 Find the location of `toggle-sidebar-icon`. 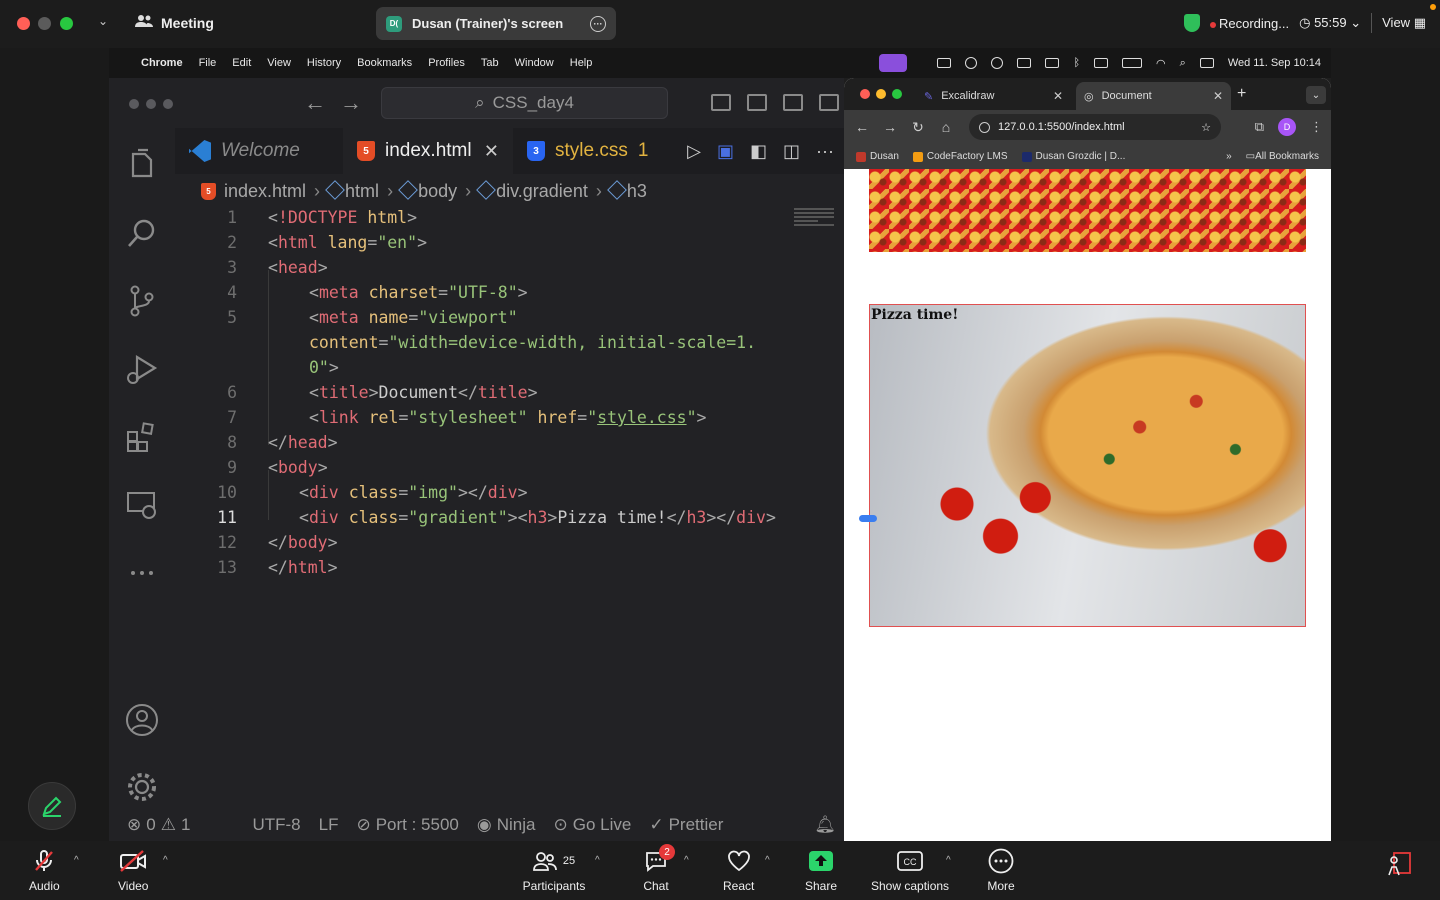

toggle-sidebar-icon is located at coordinates (721, 102).